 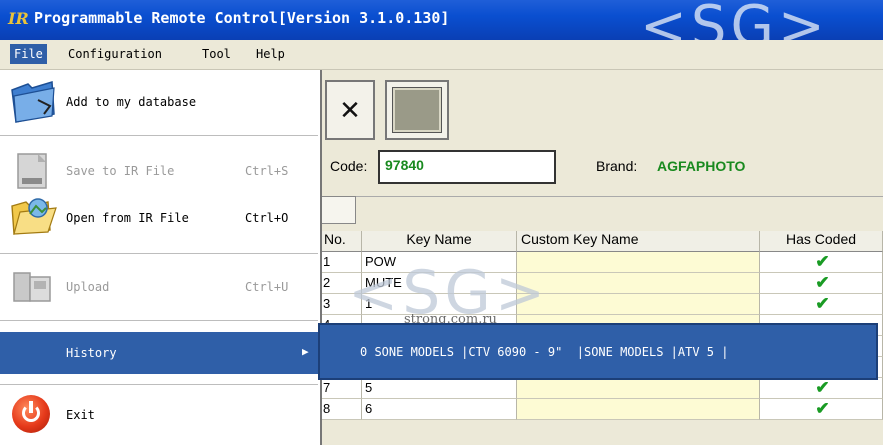 I want to click on menu-configuration: Configuration, so click(x=115, y=54).